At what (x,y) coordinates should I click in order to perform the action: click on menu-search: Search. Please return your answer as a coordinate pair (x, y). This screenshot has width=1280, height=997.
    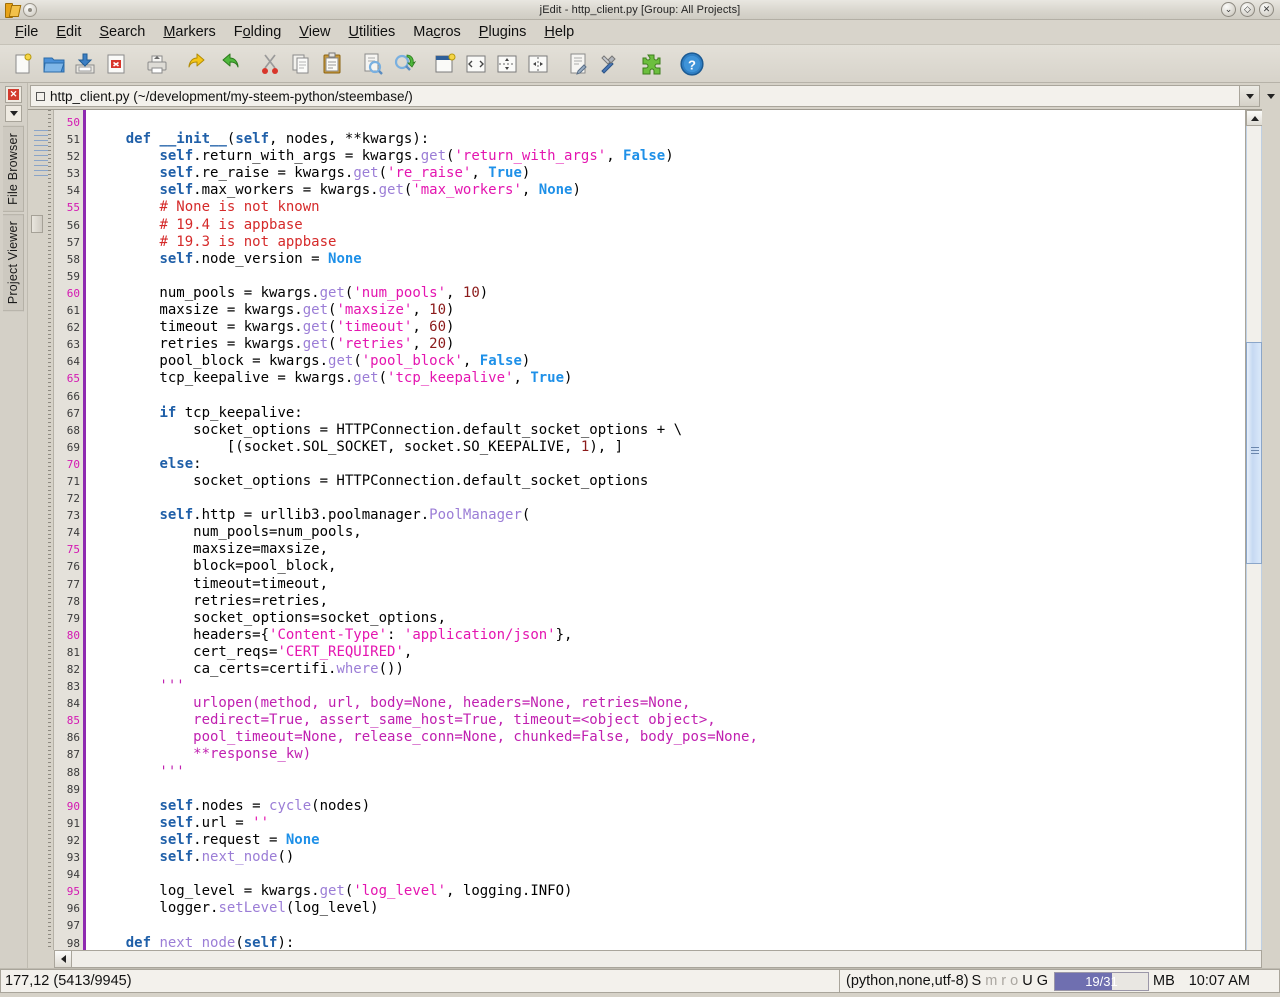
    Looking at the image, I should click on (122, 32).